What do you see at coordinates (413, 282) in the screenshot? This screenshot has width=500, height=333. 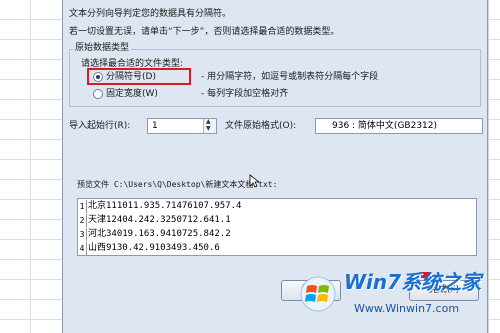 I see `watermark-title: Win7系统之家` at bounding box center [413, 282].